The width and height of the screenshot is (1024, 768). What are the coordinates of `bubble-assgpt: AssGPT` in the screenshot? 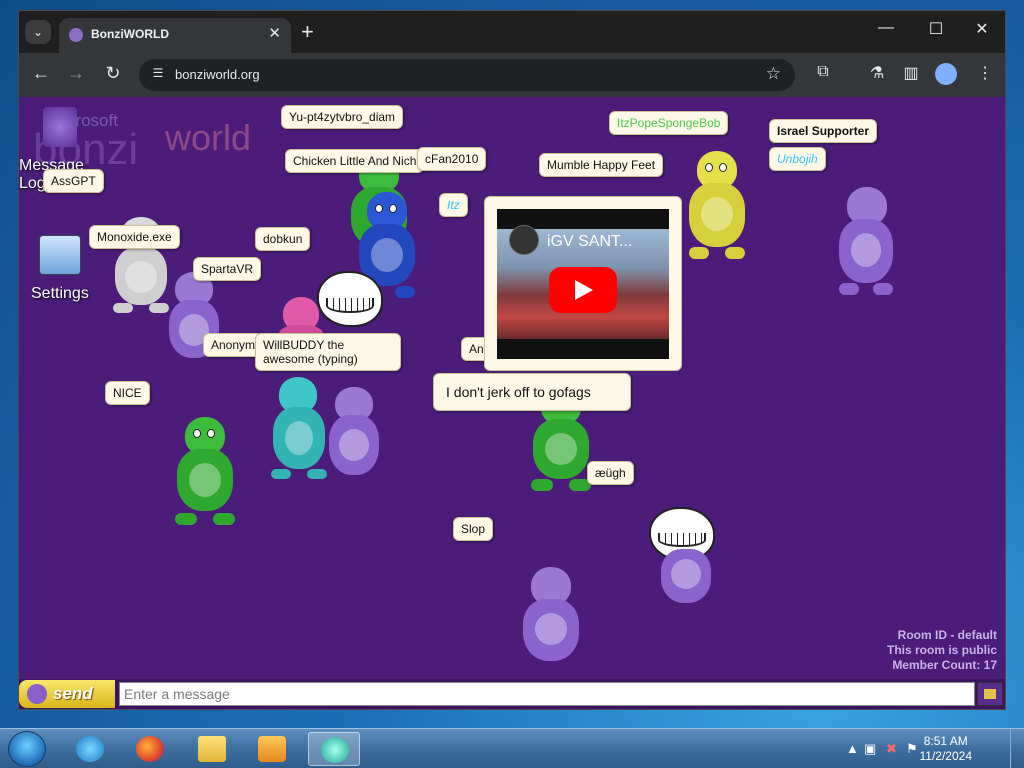 It's located at (73, 181).